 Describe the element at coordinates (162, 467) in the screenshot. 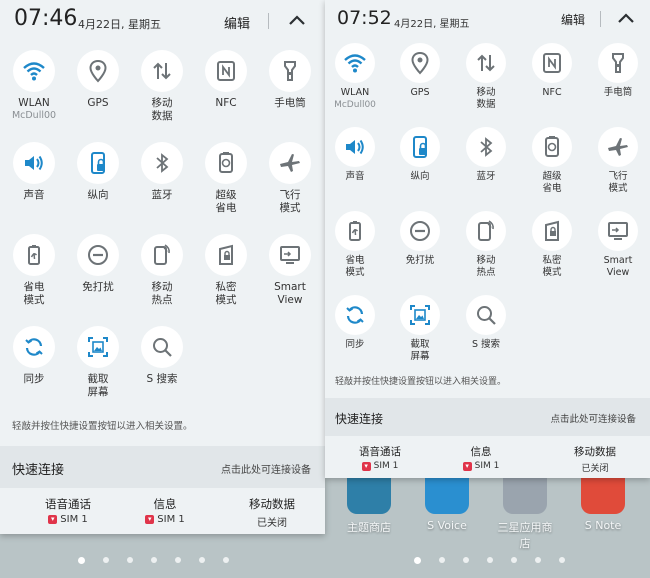

I see `quick-connect-bar: 快速连接 点击此处可连接设备` at that location.